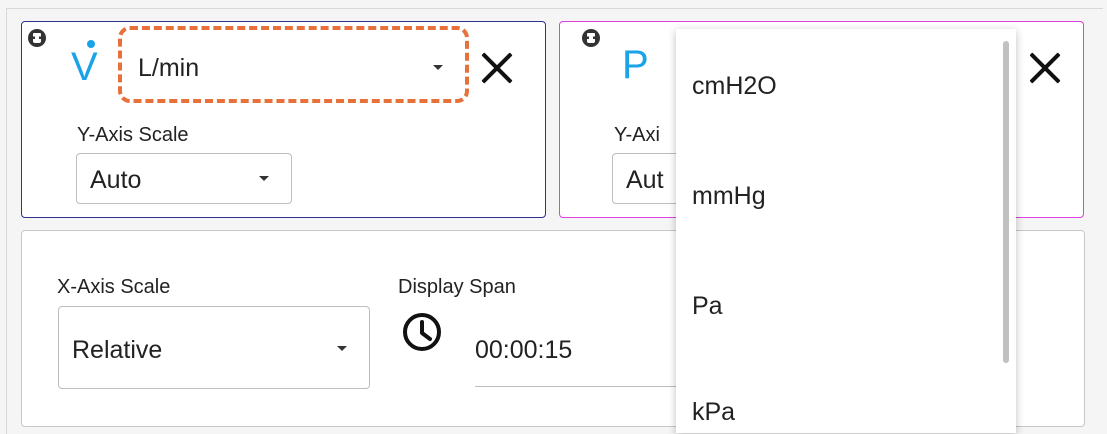 The image size is (1107, 434). Describe the element at coordinates (637, 135) in the screenshot. I see `pressure-y-axis-label: Y-Axi` at that location.